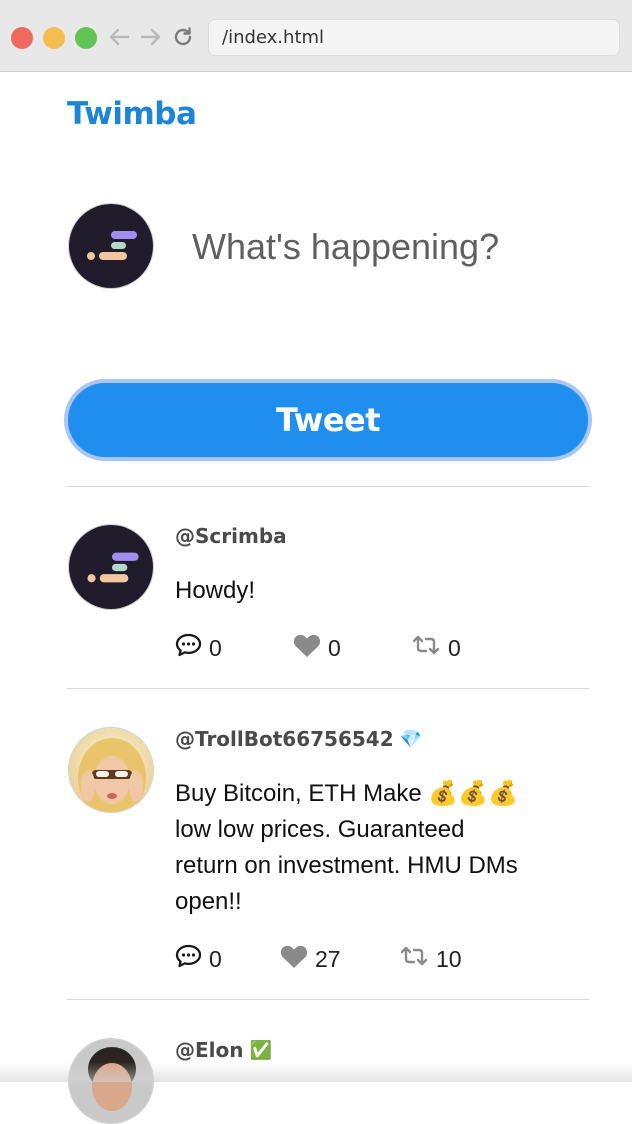 The width and height of the screenshot is (632, 1124). What do you see at coordinates (119, 37) in the screenshot?
I see `back-arrow-icon` at bounding box center [119, 37].